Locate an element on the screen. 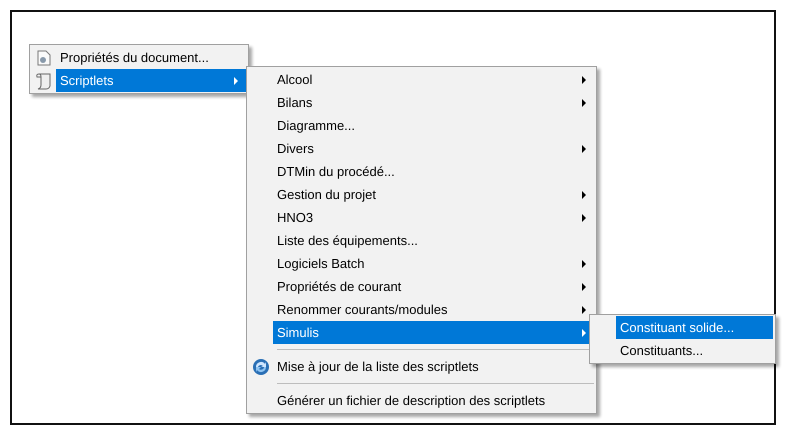 Image resolution: width=788 pixels, height=425 pixels. scroll-icon is located at coordinates (44, 81).